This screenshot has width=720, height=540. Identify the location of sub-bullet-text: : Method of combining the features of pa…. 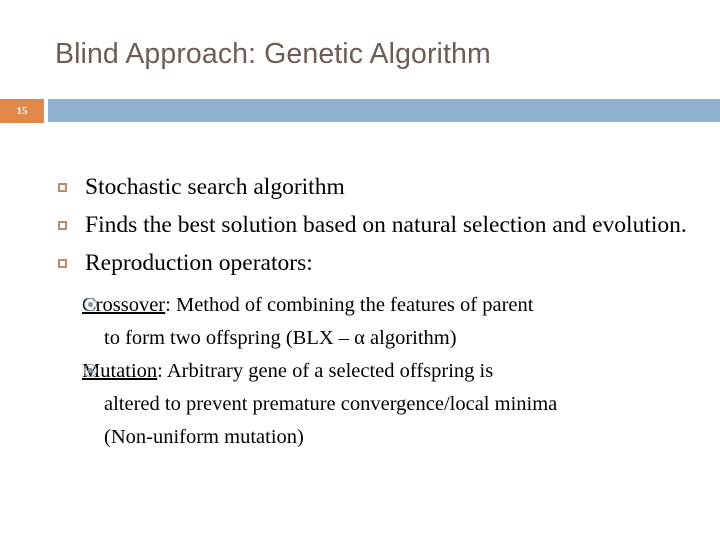
(349, 305).